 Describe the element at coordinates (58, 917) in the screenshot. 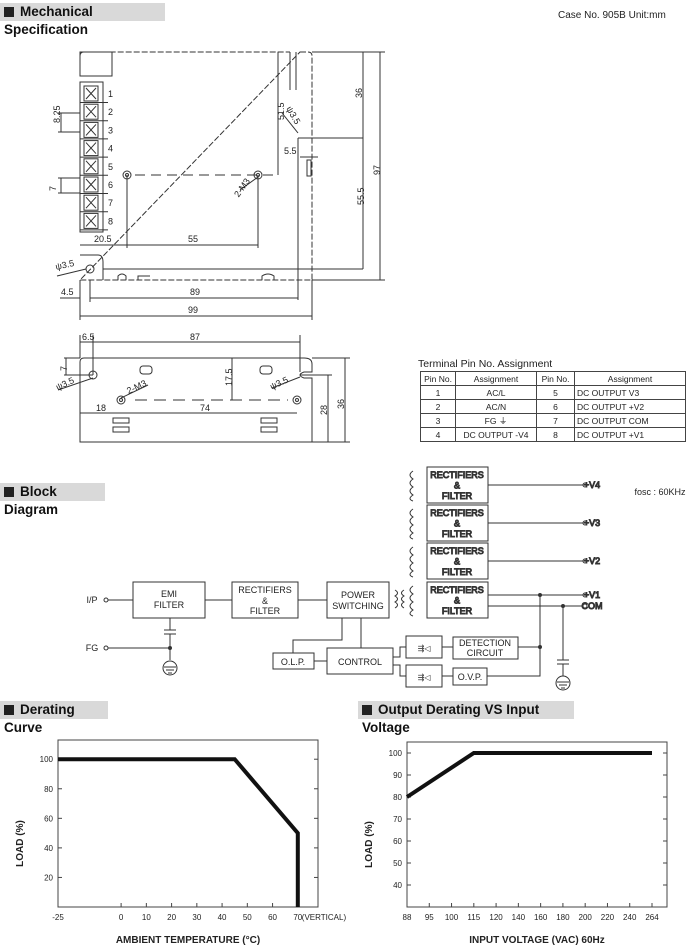

I see `x-tick-label: -25` at that location.